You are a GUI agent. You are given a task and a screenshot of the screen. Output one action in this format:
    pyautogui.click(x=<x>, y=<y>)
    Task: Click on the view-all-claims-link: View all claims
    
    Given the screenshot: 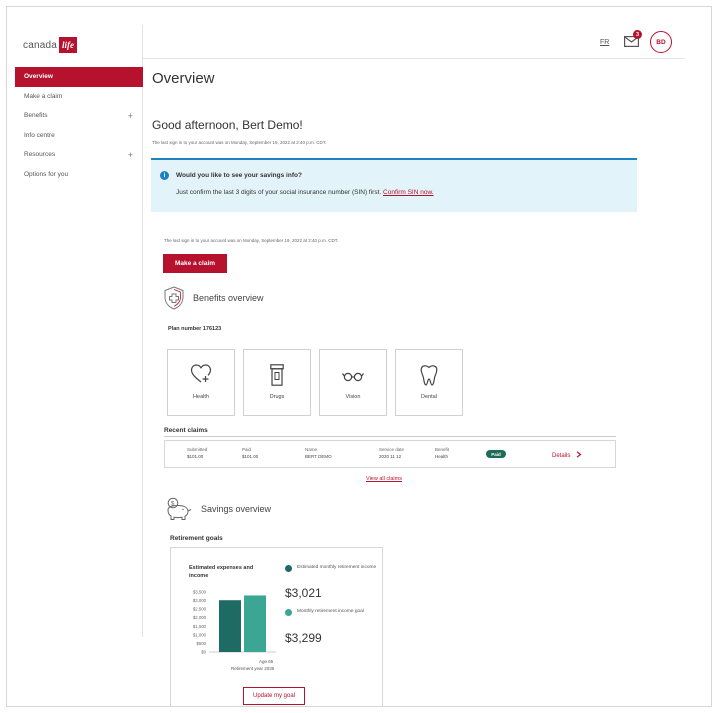 What is the action you would take?
    pyautogui.click(x=384, y=479)
    